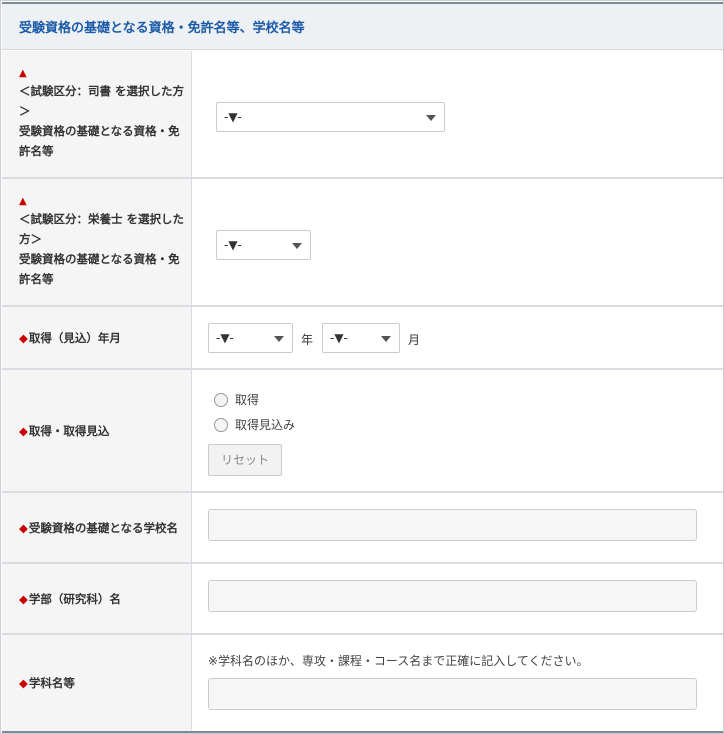  What do you see at coordinates (250, 338) in the screenshot?
I see `year-select: -▼-` at bounding box center [250, 338].